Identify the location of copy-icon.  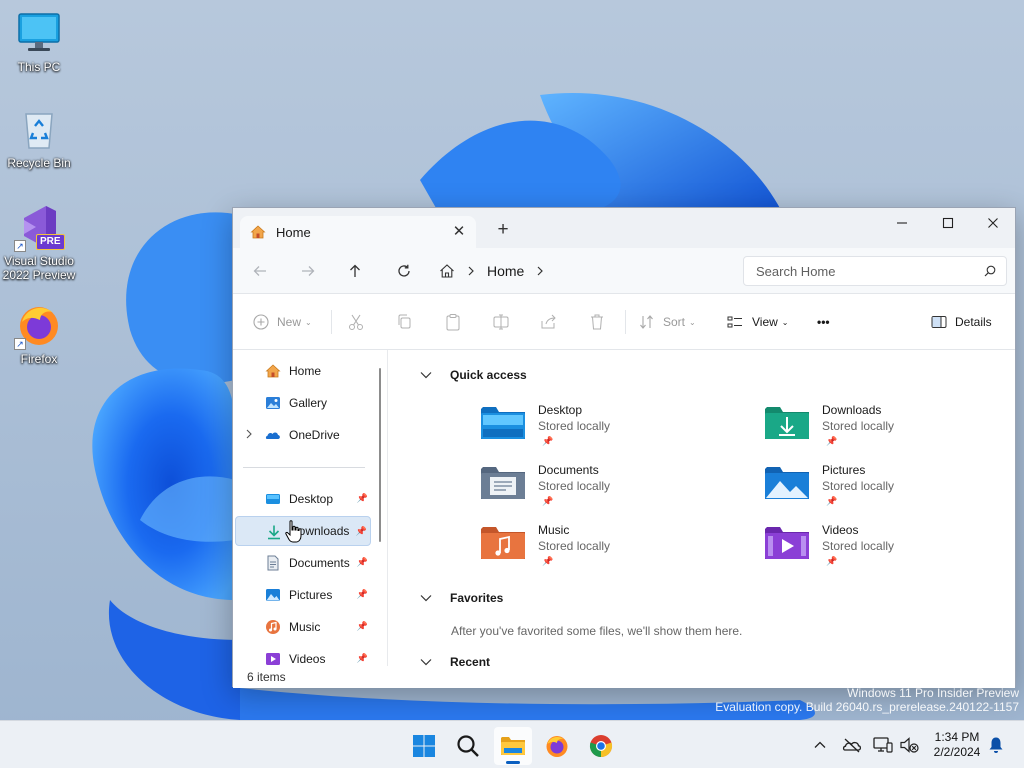
(404, 321).